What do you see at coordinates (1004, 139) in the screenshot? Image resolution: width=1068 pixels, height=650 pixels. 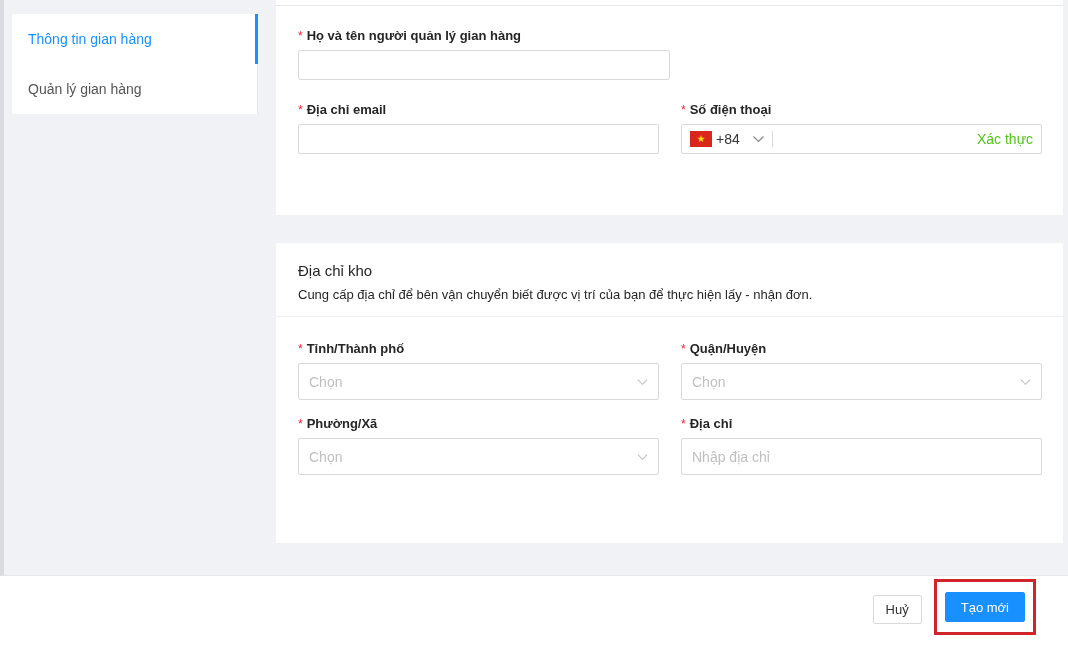 I see `verify-link: Xác thực` at bounding box center [1004, 139].